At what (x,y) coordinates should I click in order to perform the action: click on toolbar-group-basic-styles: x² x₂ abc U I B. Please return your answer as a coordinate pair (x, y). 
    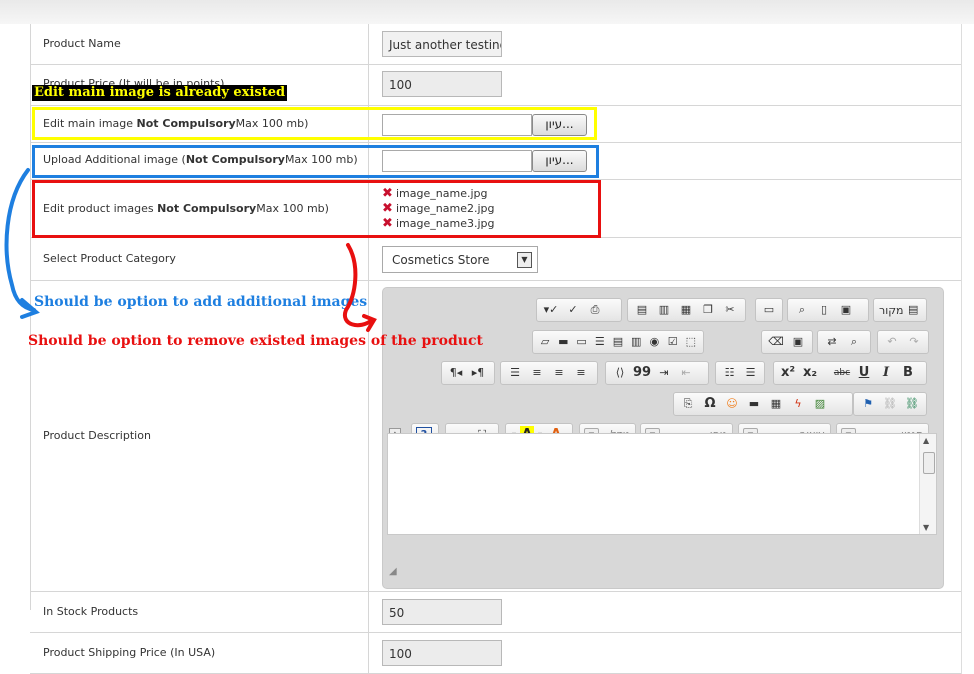
    Looking at the image, I should click on (850, 373).